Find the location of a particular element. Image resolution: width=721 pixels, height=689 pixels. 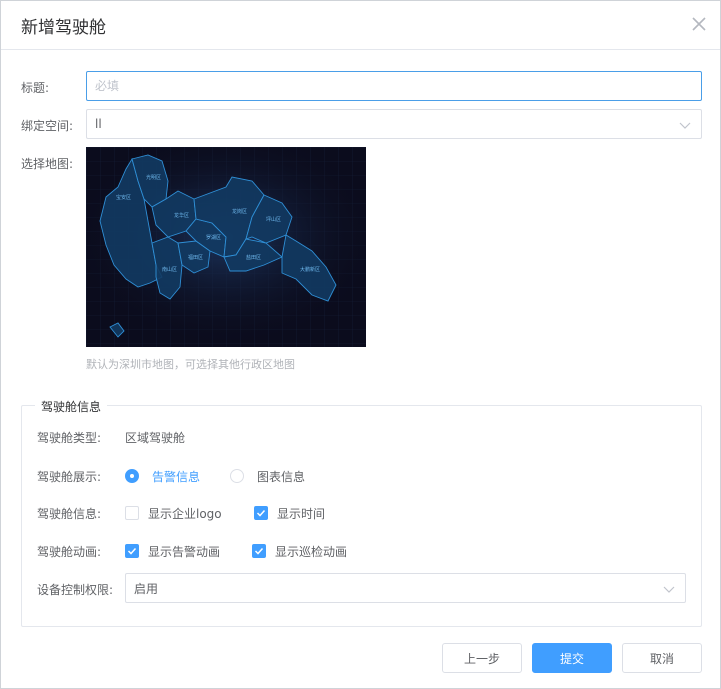

checkbox-show-time-label: 显示时间 is located at coordinates (301, 513).